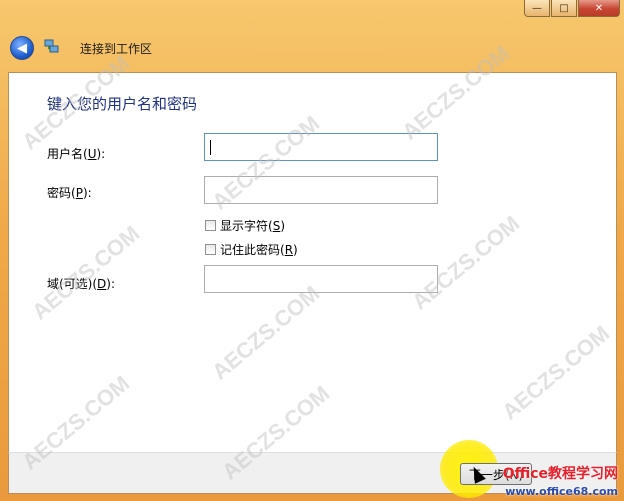 The height and width of the screenshot is (501, 624). I want to click on password-label: 密码(P):, so click(69, 193).